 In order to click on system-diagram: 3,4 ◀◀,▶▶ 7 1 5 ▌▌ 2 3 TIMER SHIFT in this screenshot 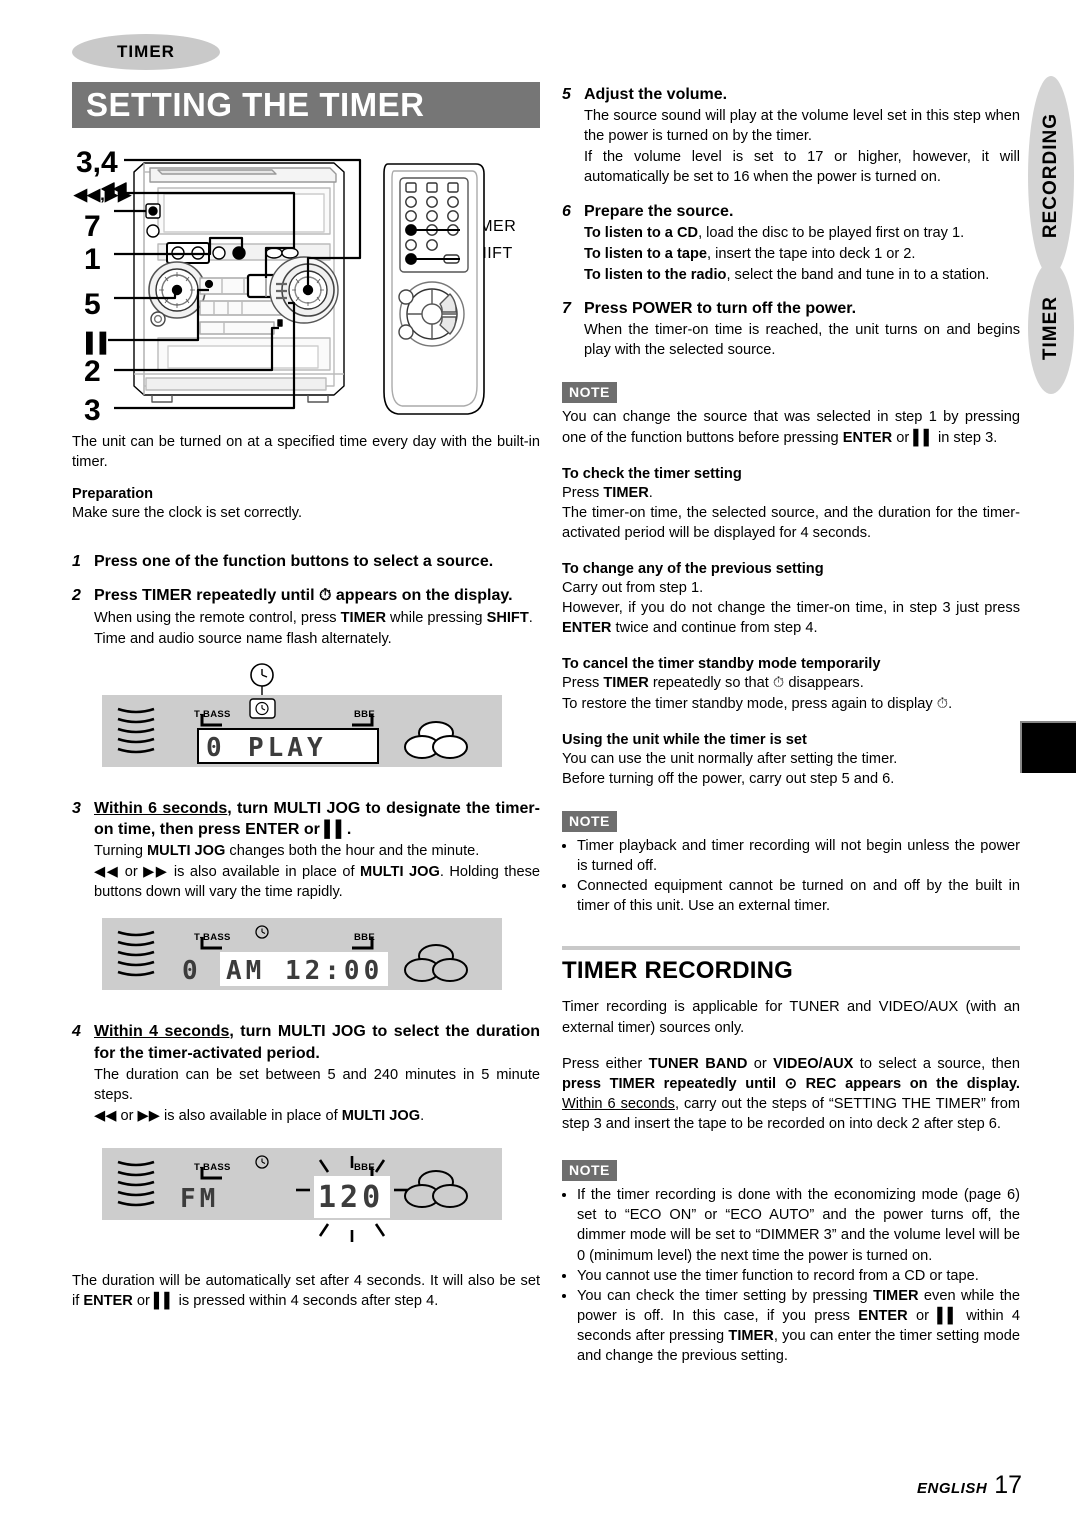, I will do `click(306, 283)`.